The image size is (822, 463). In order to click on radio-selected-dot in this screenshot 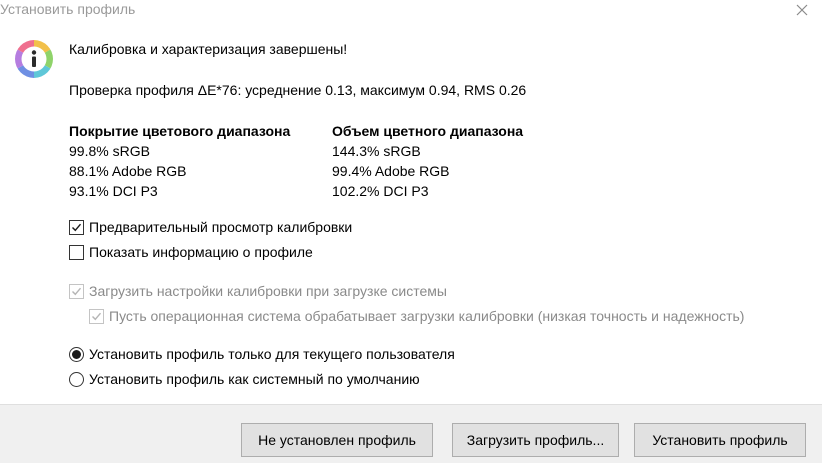, I will do `click(76, 354)`.